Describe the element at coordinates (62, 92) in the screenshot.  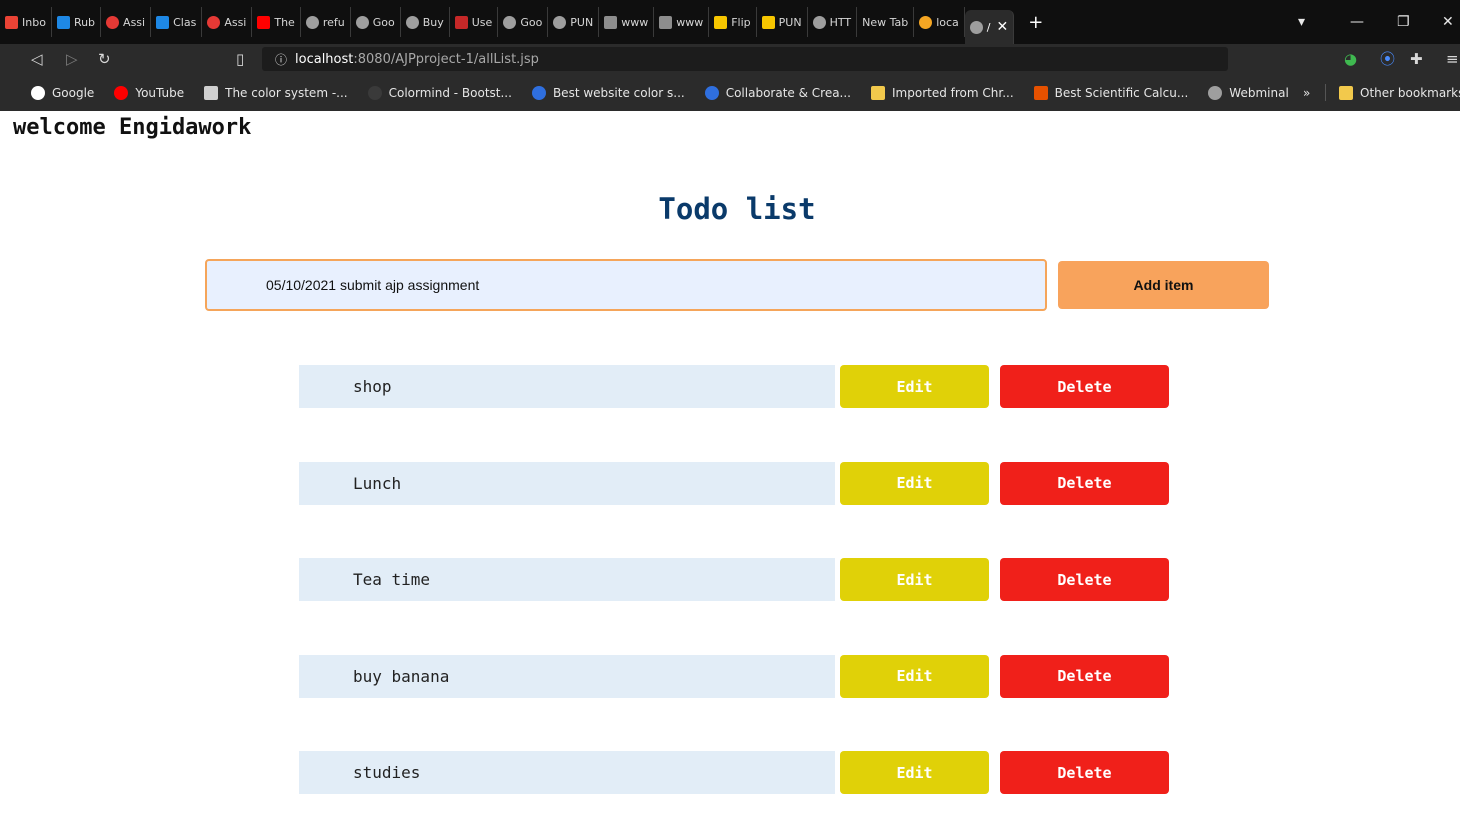
I see `bookmark-item: Google` at that location.